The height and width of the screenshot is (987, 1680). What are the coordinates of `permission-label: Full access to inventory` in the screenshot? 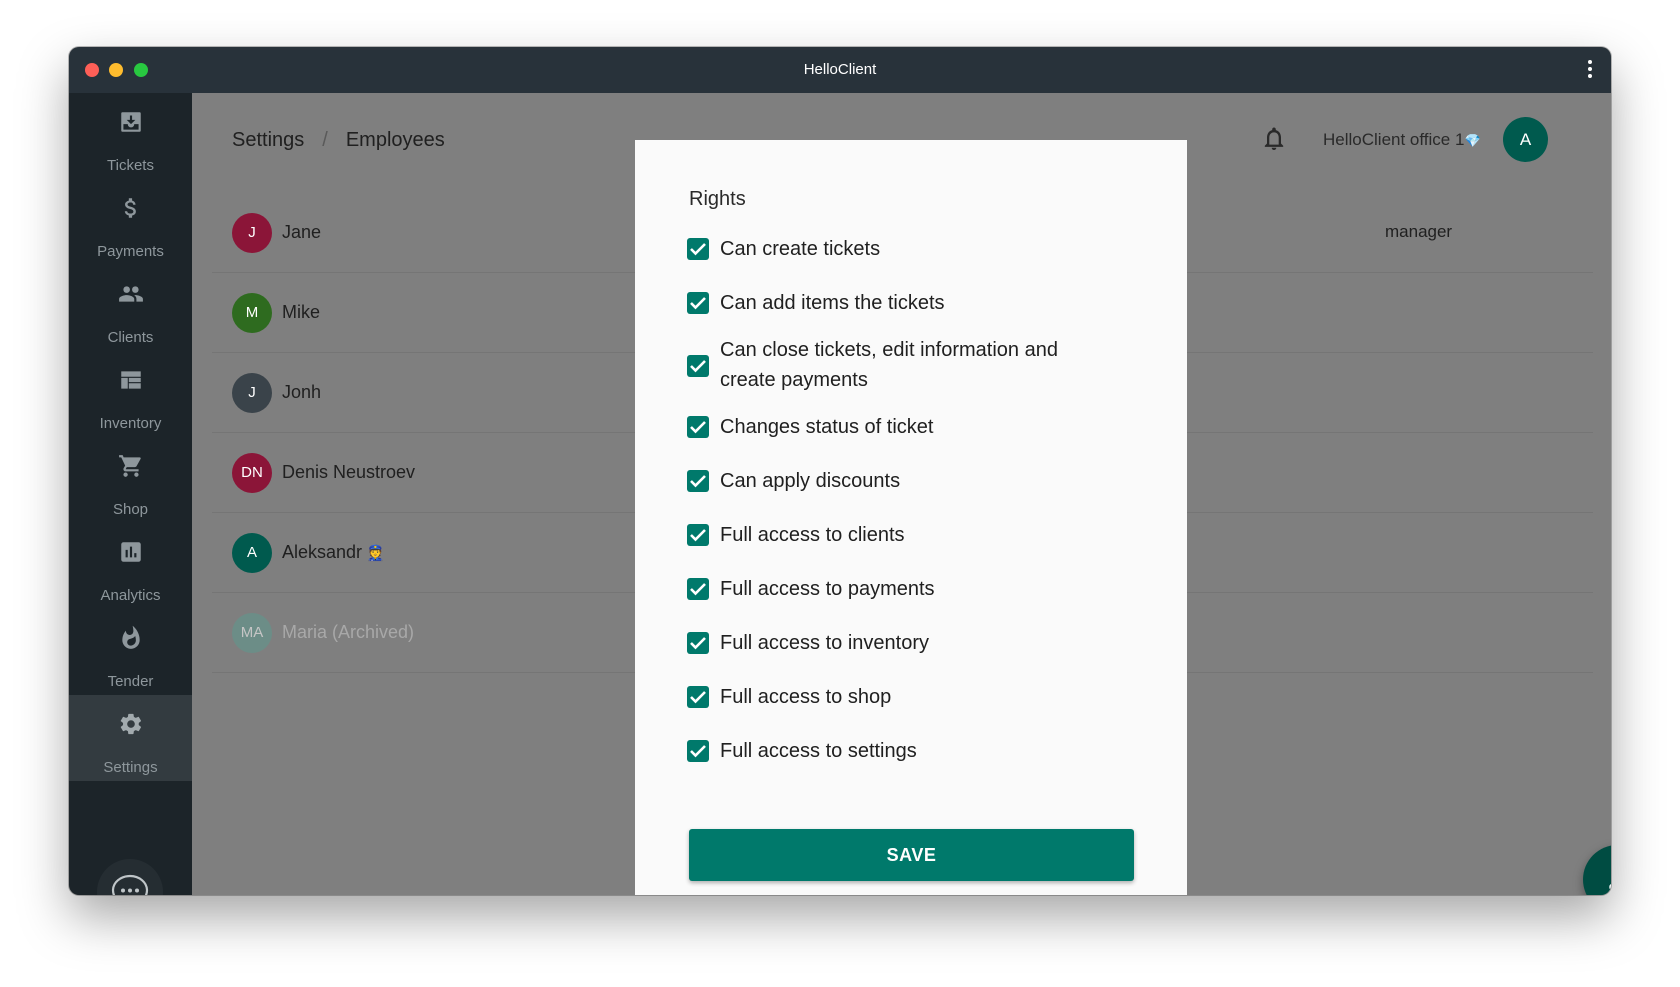 It's located at (824, 643).